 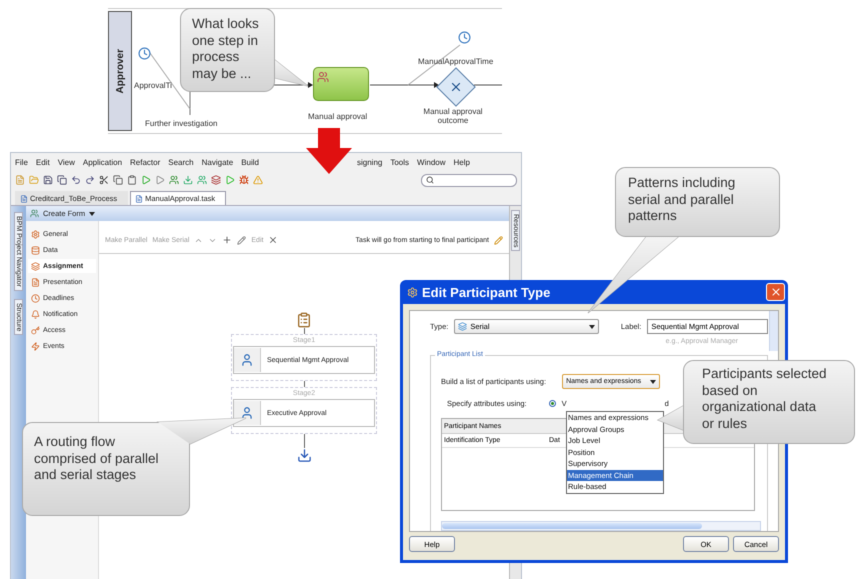 What do you see at coordinates (329, 151) in the screenshot?
I see `down-arrow` at bounding box center [329, 151].